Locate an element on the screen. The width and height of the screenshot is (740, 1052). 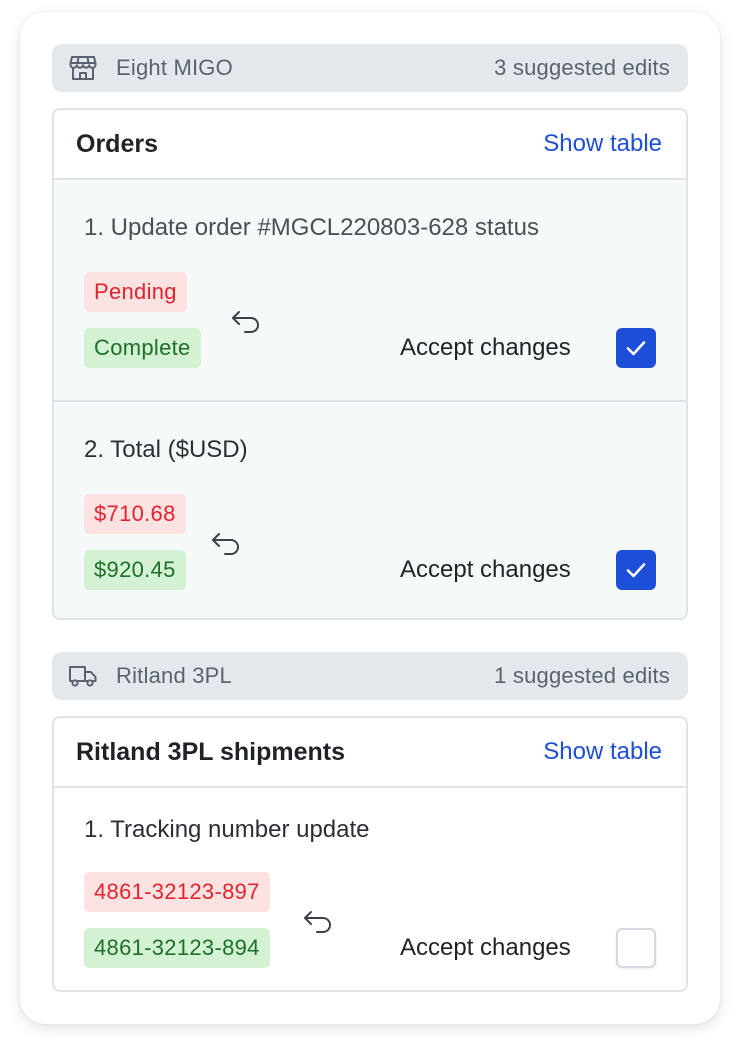
group-header-eight-migo: Eight MIGO 3 suggested edits is located at coordinates (370, 68).